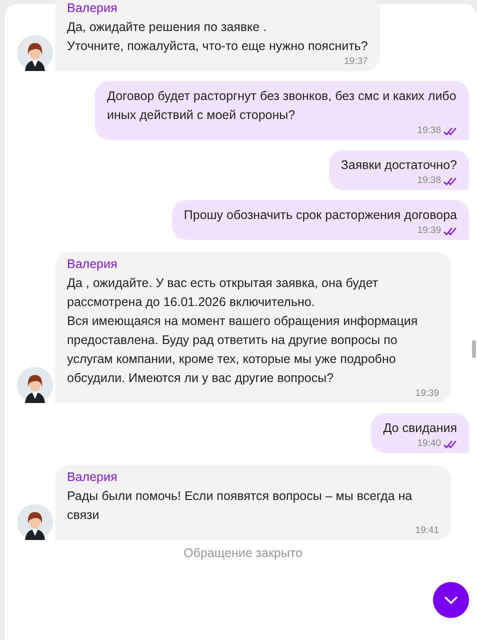 This screenshot has height=640, width=477. I want to click on message-text: Вся имеющаяся на момент вашего обращения информация предоставлена. Буду рад ответить на другие вопросы по услугам компании, кроме тех, которые мы уже подробно обсудили. Имеются ли у вас другие вопросы?, so click(243, 350).